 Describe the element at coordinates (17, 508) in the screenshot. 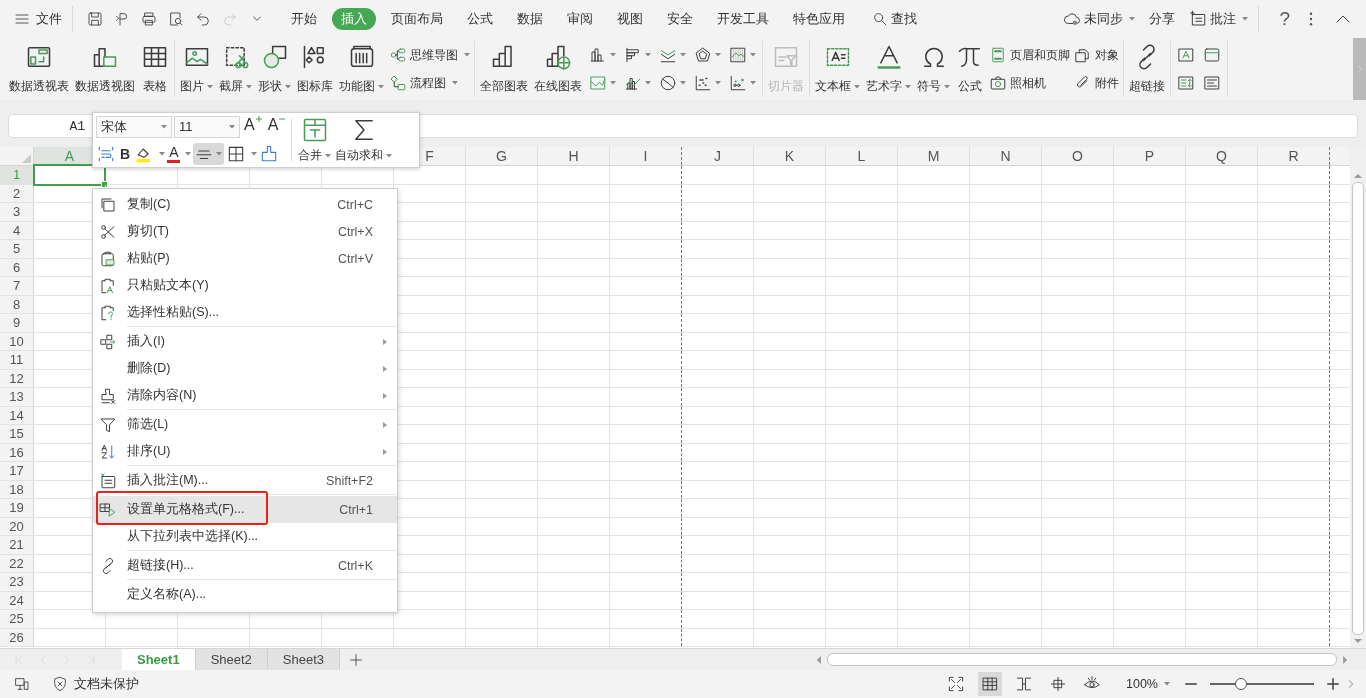

I see `row-header: 19` at that location.